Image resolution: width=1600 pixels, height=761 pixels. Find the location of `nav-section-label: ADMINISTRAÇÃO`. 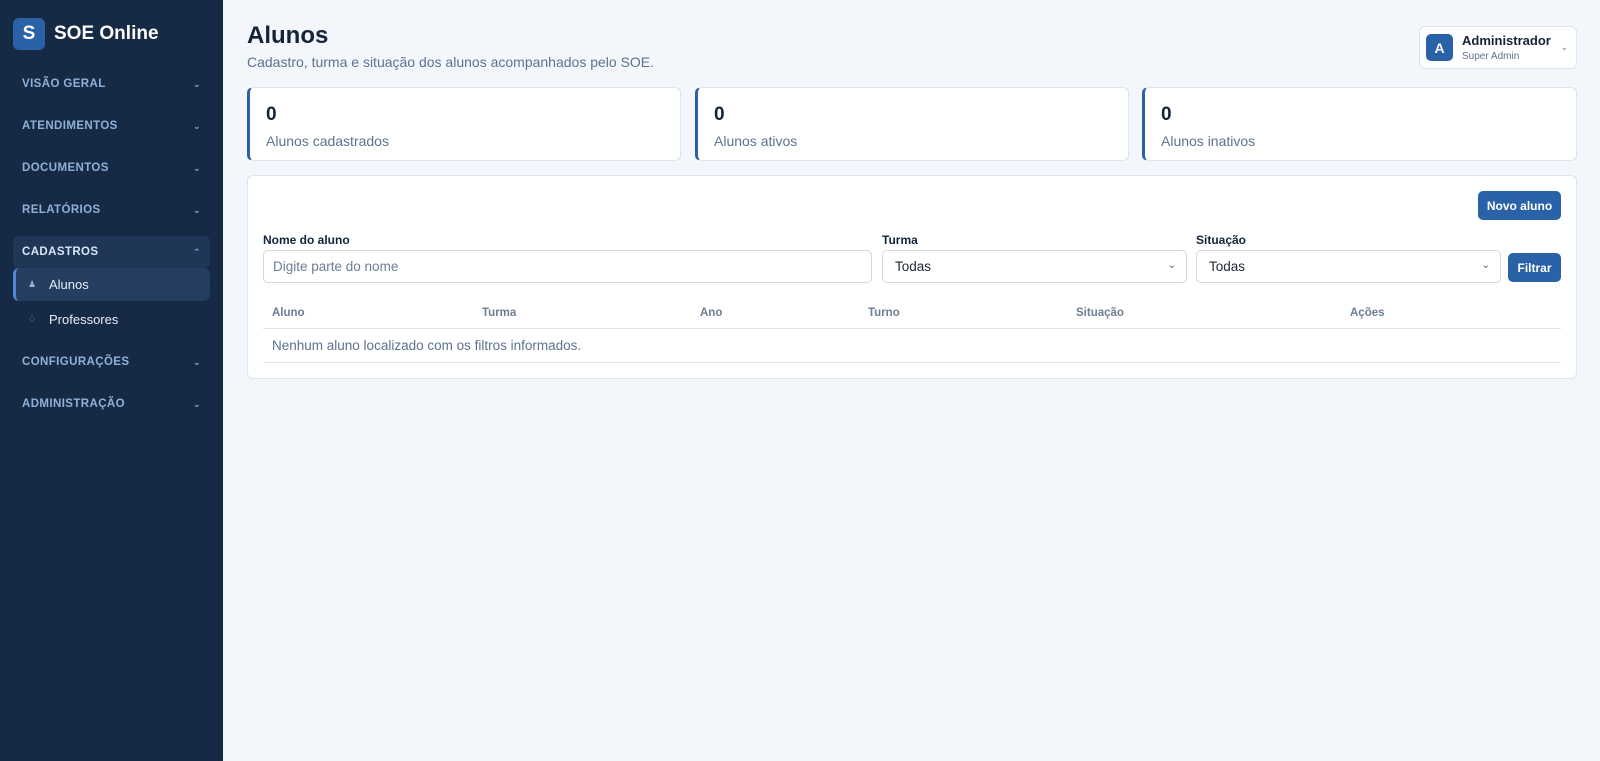

nav-section-label: ADMINISTRAÇÃO is located at coordinates (73, 404).